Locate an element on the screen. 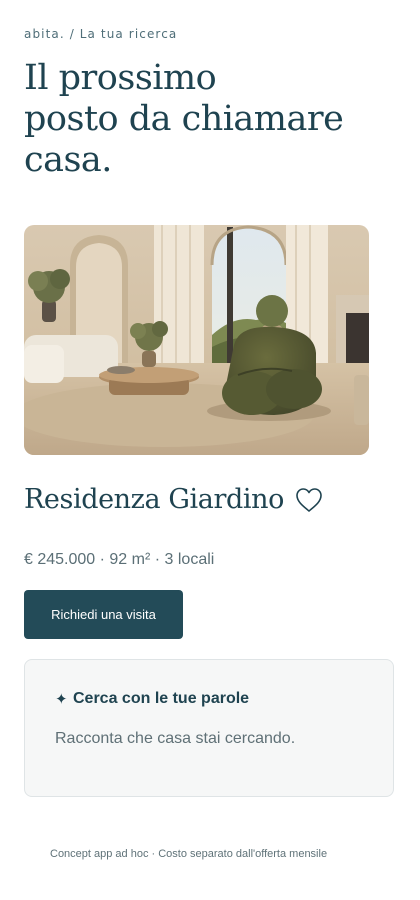  listing-title-row: Residenza Giardino is located at coordinates (174, 499).